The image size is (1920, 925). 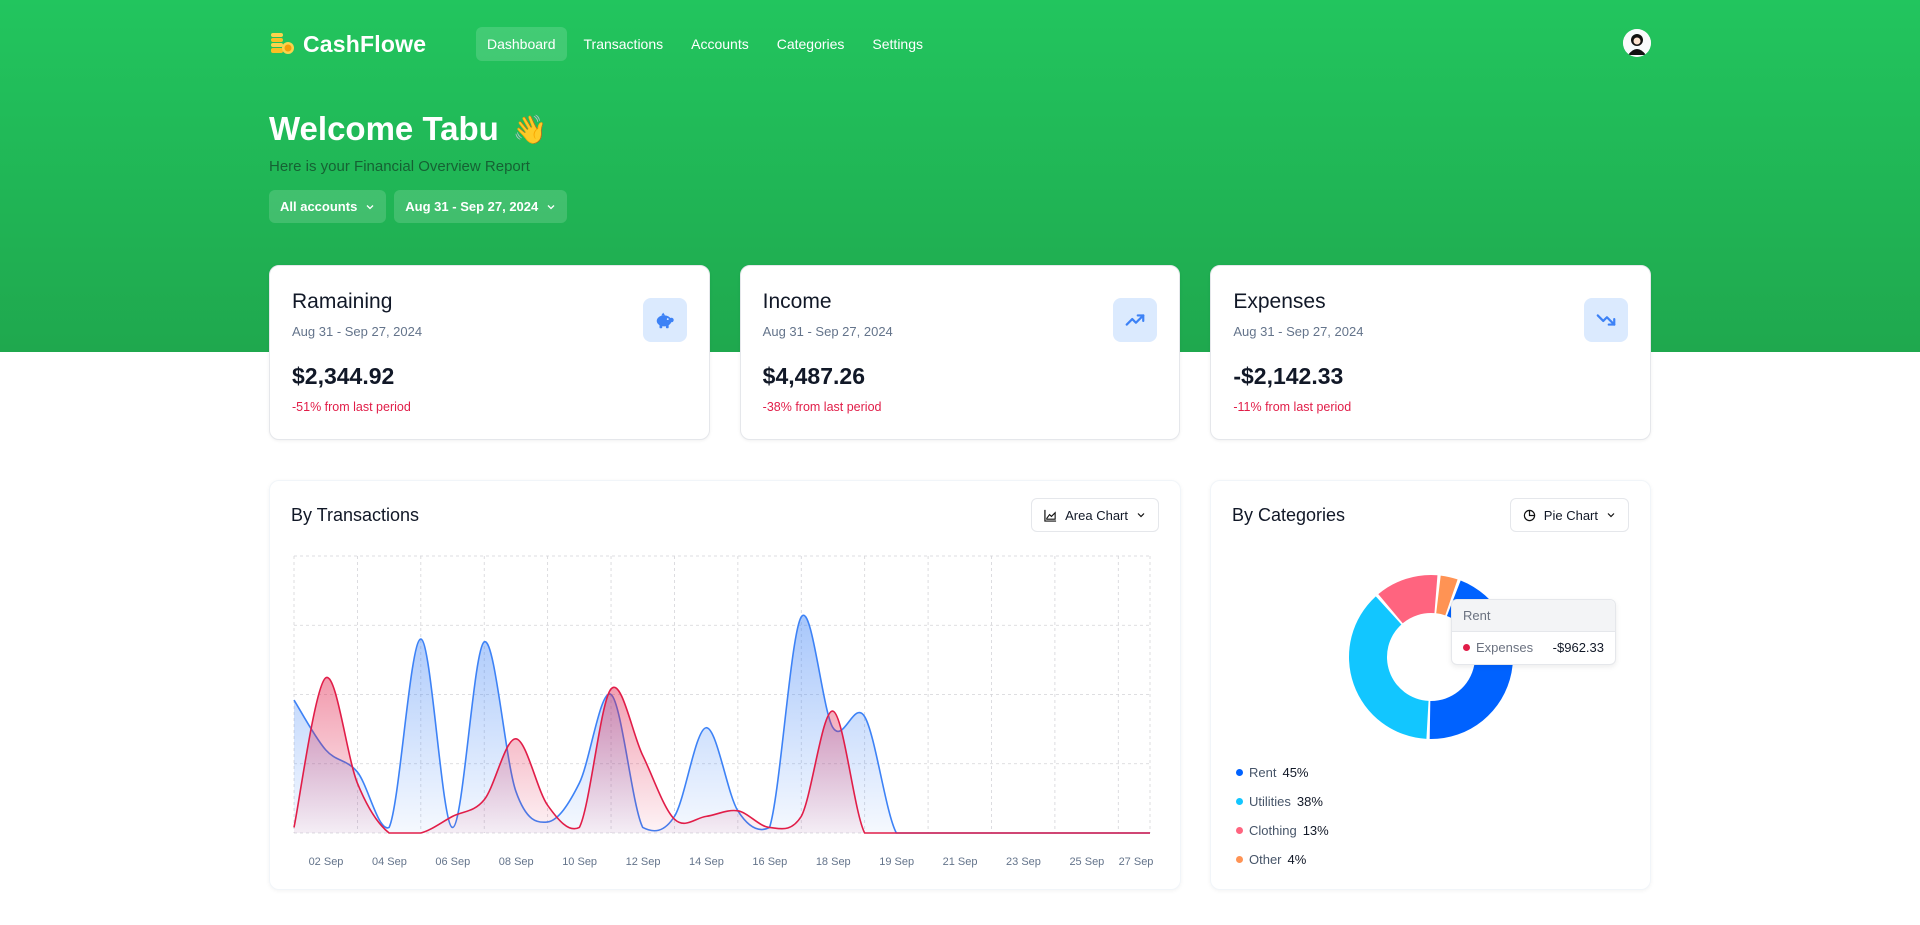 I want to click on pie-chart-type-select: Pie Chart, so click(x=1569, y=515).